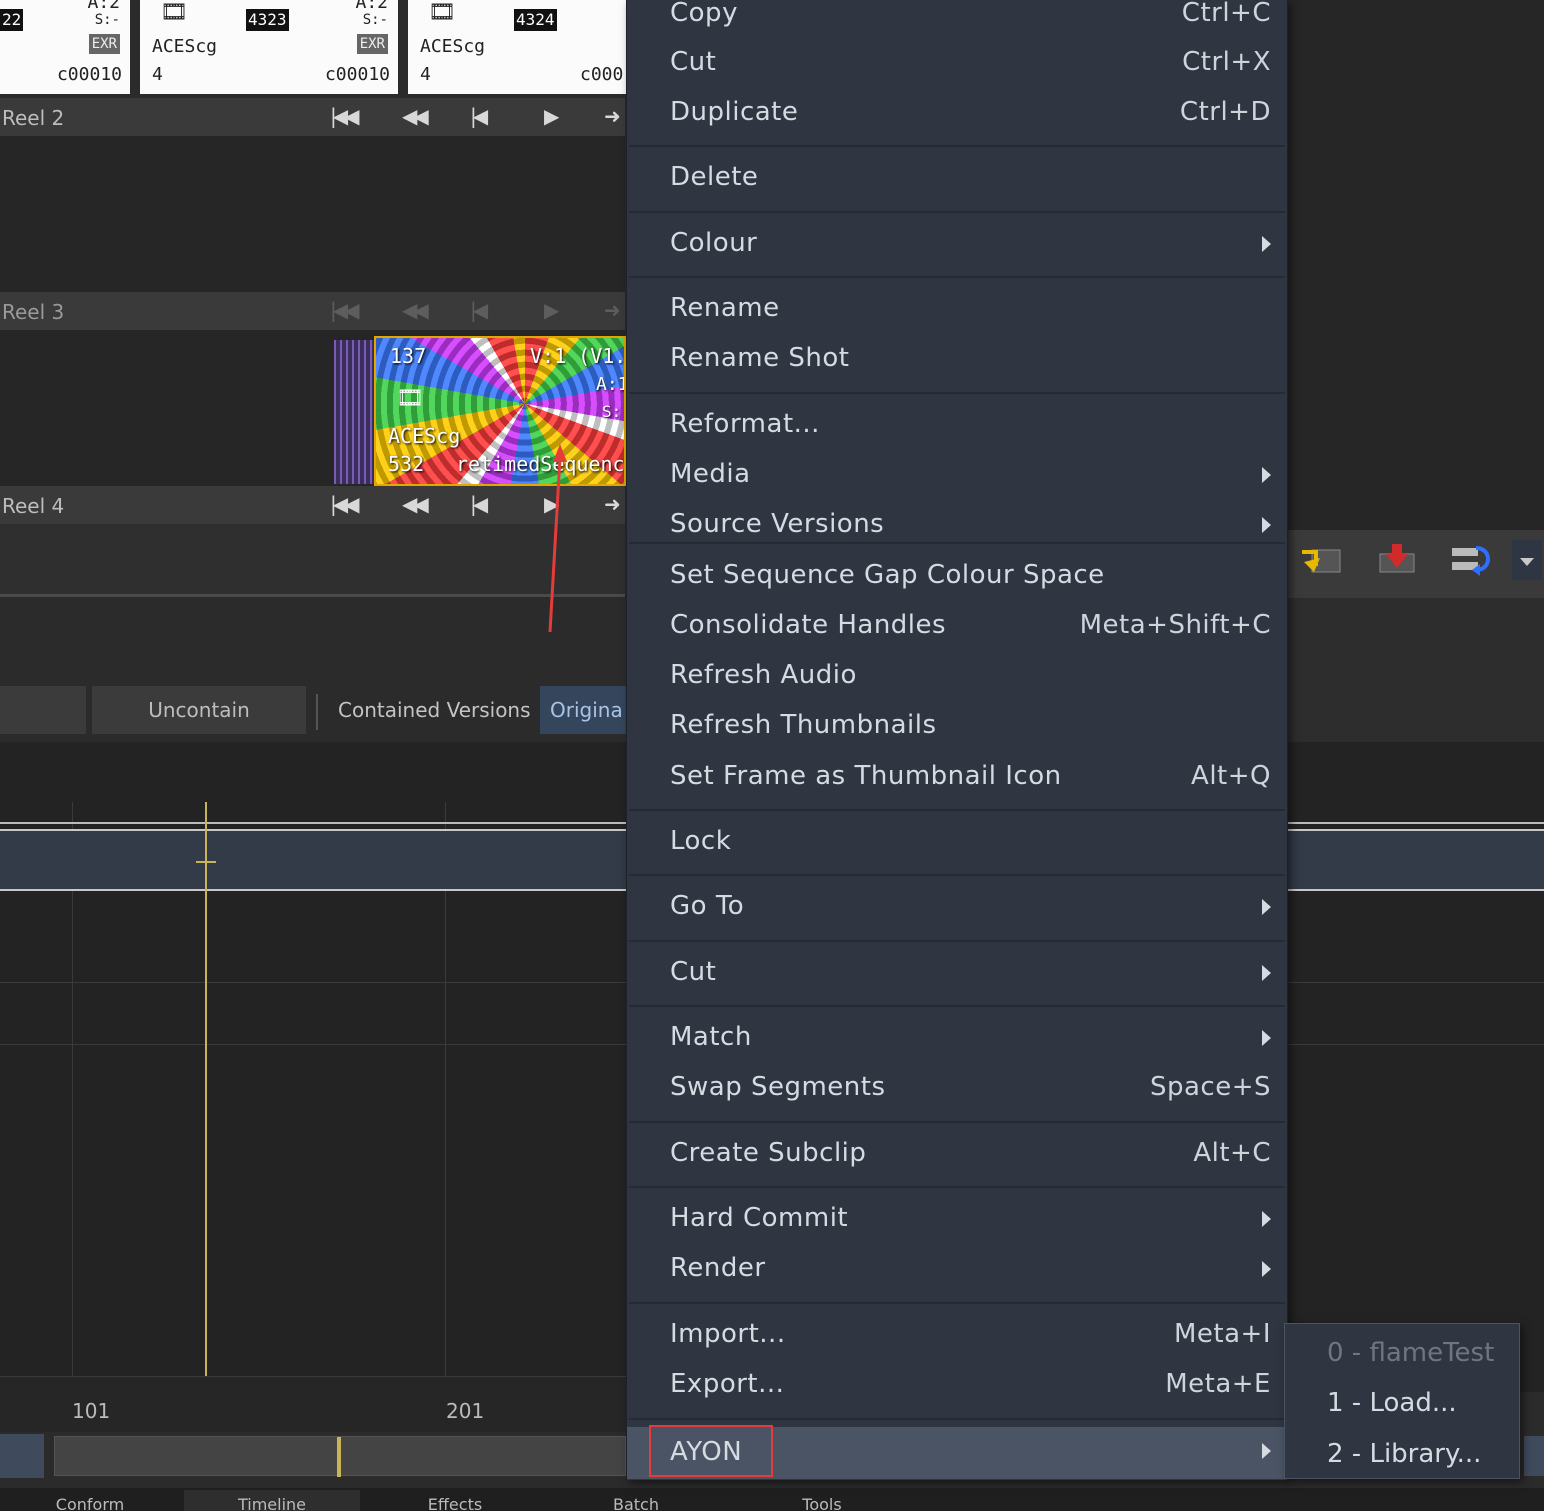 This screenshot has width=1544, height=1511. Describe the element at coordinates (957, 778) in the screenshot. I see `menu-item-set-frame-as-thumbnail-icon: Set Frame as Thumbnail Icon Alt+Q` at that location.